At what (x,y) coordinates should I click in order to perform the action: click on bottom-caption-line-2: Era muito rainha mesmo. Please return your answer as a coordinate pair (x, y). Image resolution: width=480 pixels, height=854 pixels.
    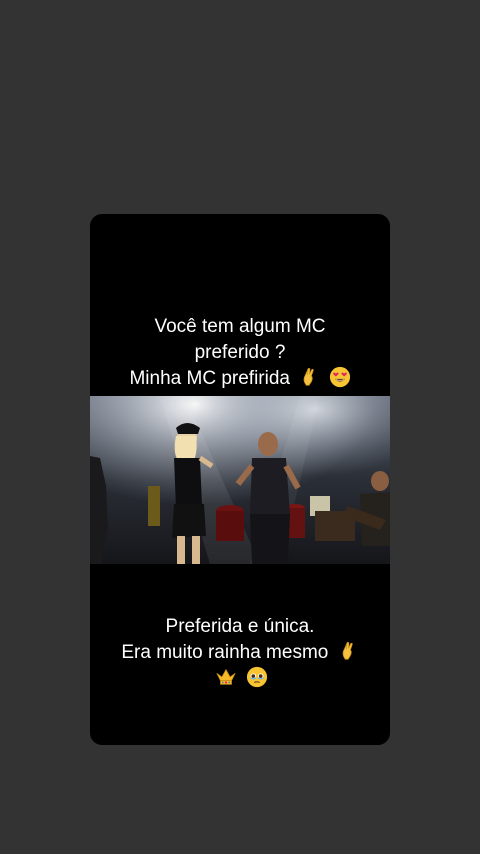
    Looking at the image, I should click on (225, 652).